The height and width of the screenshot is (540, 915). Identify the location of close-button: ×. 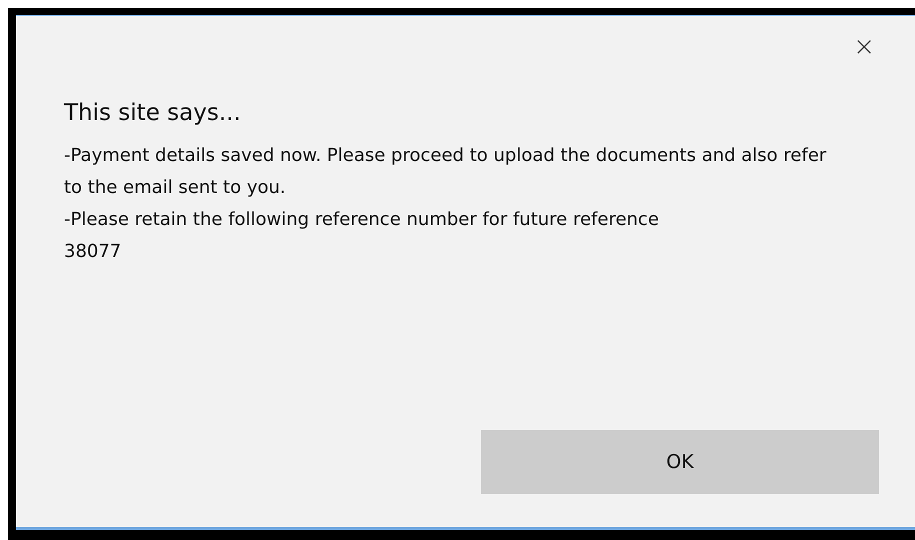
(864, 47).